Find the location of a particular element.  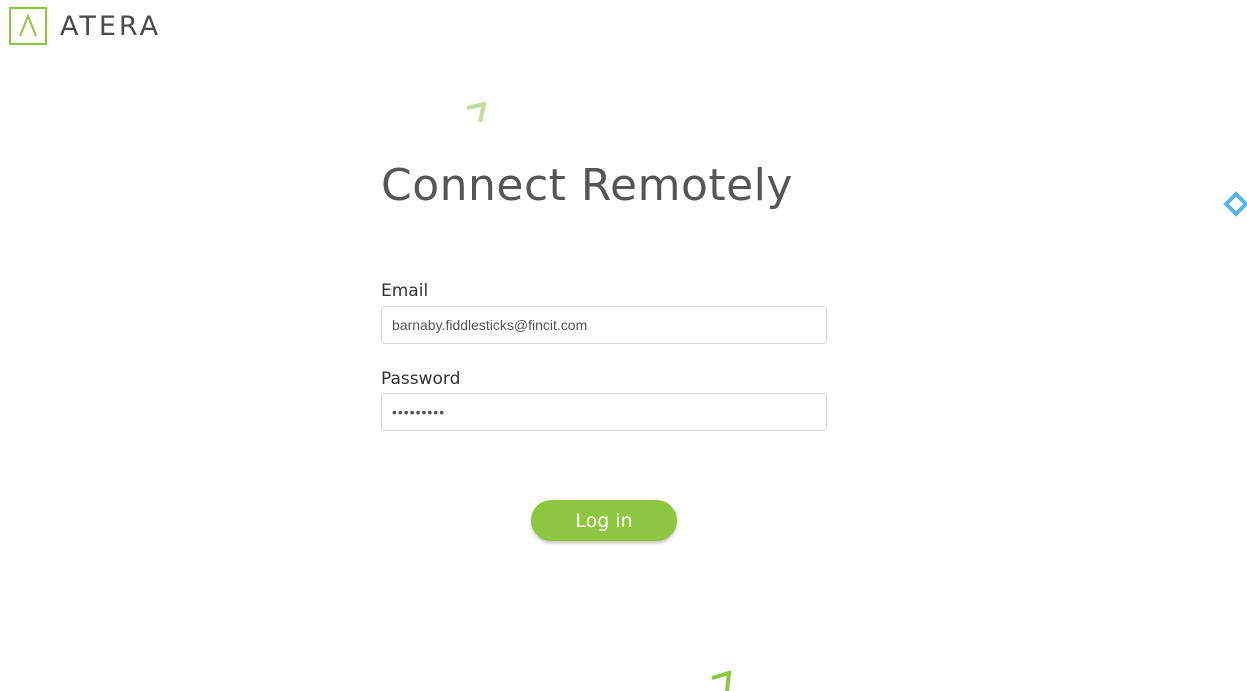

brand-name: ATERA is located at coordinates (111, 26).